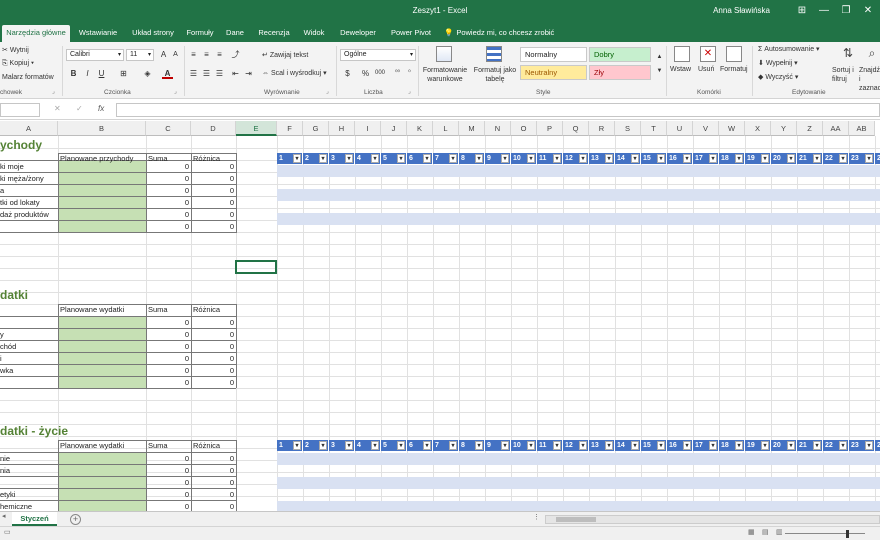 The image size is (880, 540). What do you see at coordinates (34, 519) in the screenshot?
I see `sheet-tab-january: Styczeń` at bounding box center [34, 519].